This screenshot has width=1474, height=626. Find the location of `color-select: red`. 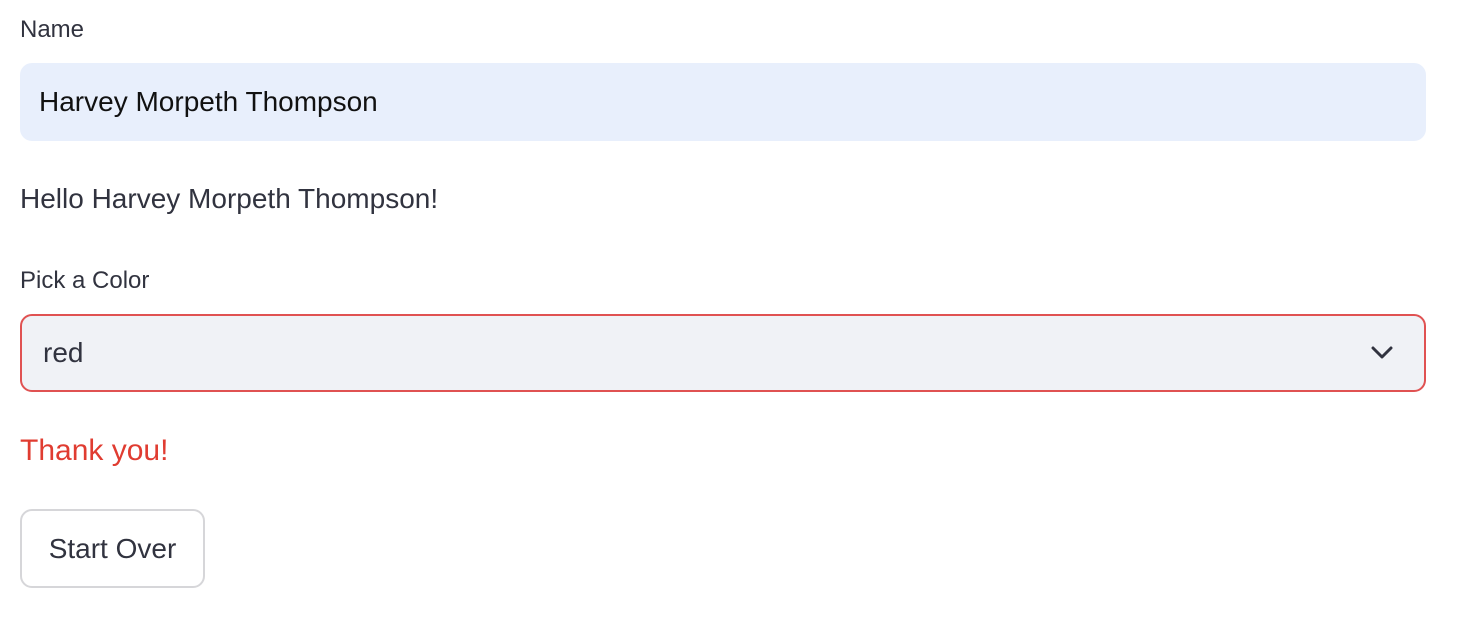

color-select: red is located at coordinates (723, 353).